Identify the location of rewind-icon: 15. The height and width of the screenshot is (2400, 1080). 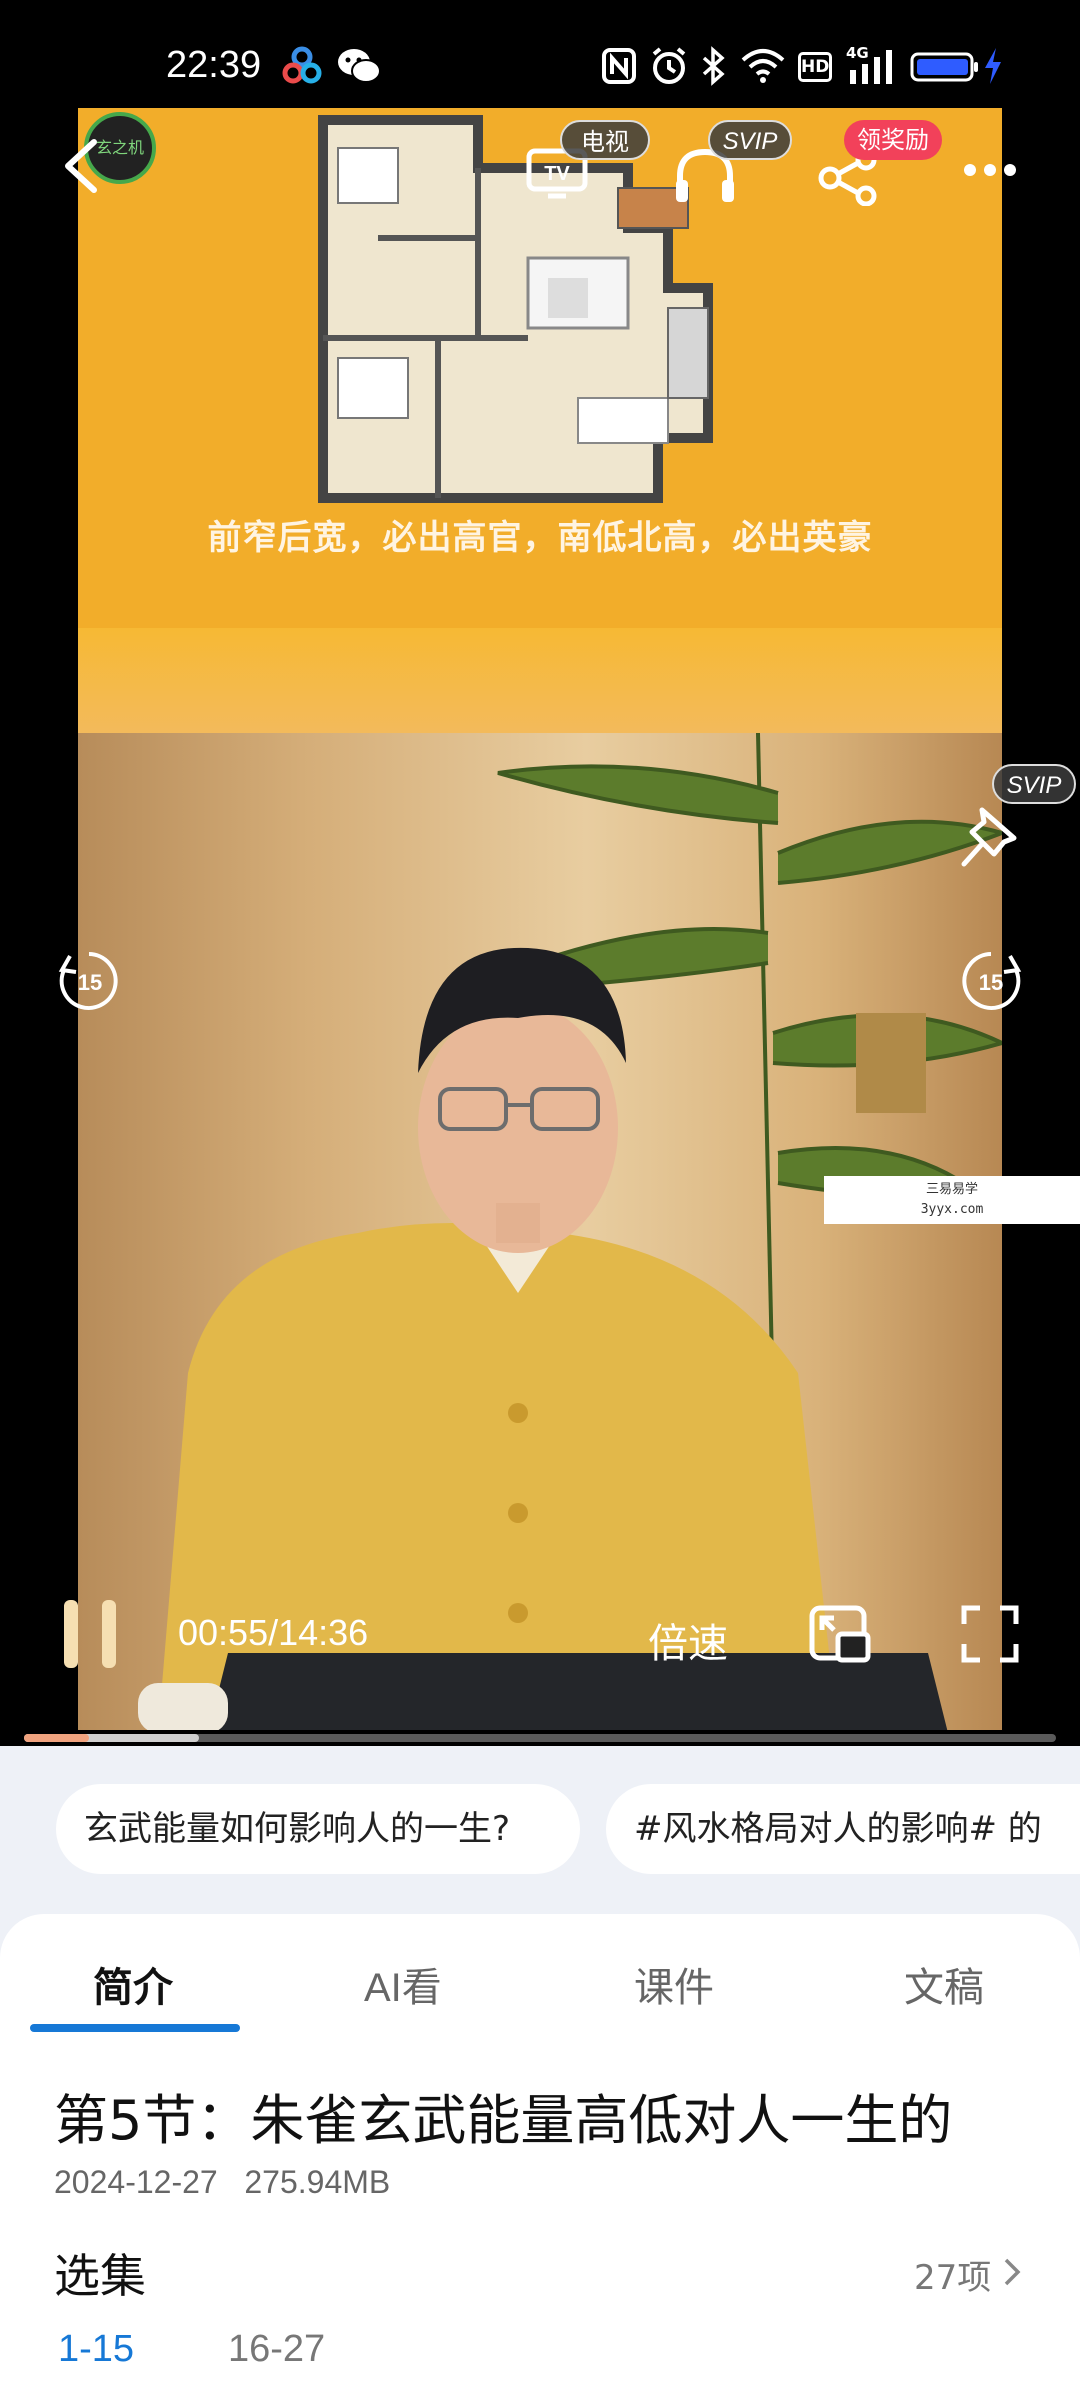
(88, 981).